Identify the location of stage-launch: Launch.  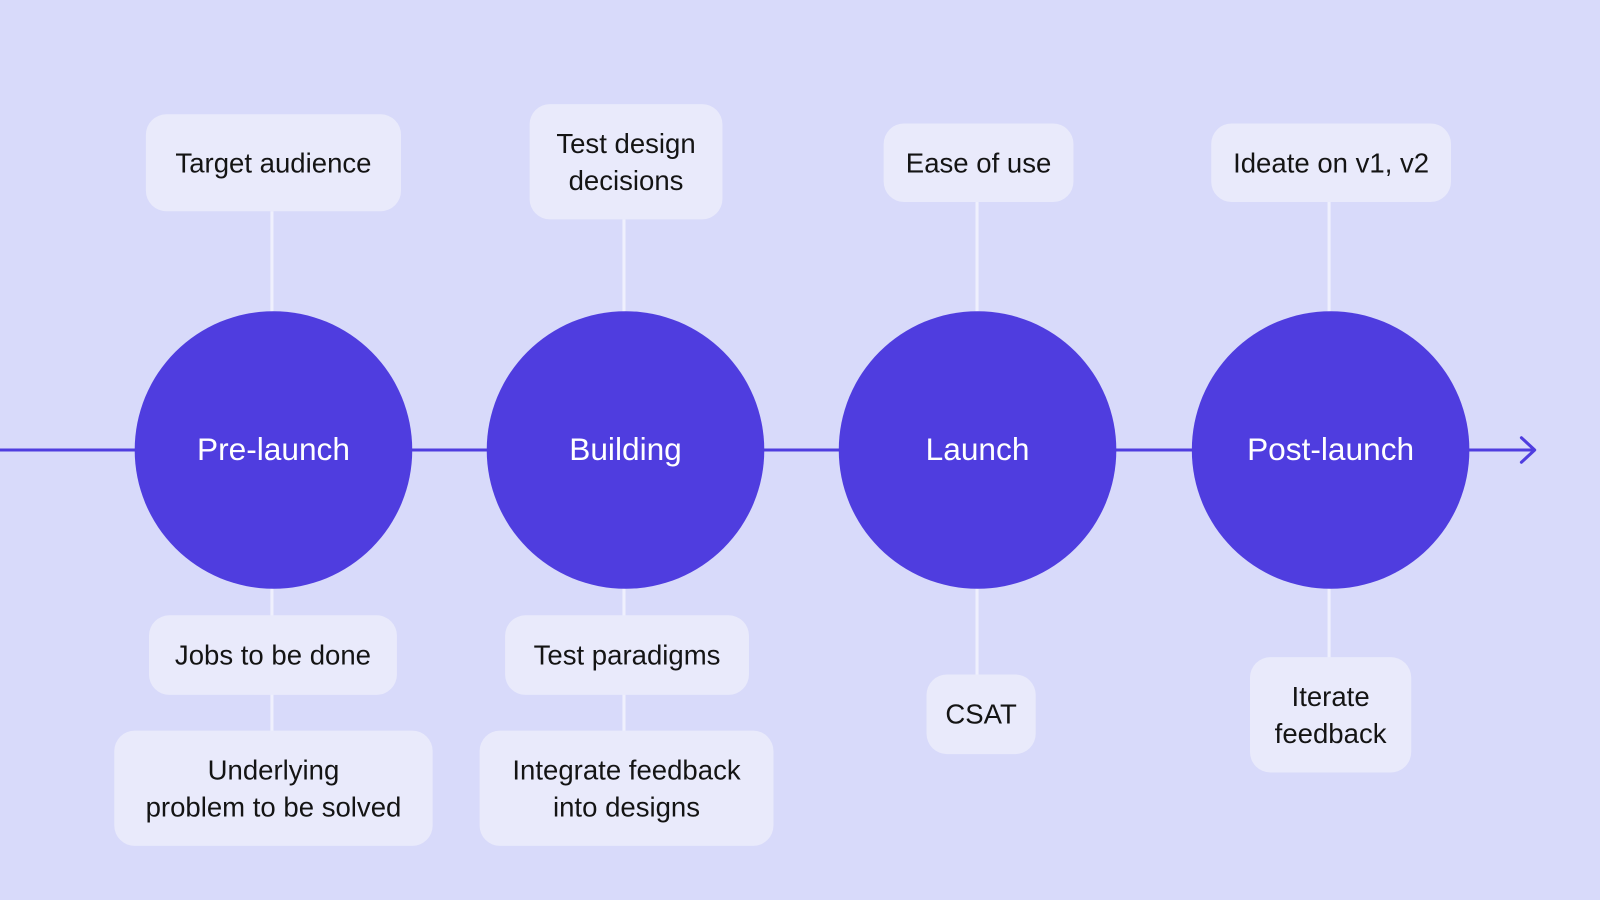
(977, 450).